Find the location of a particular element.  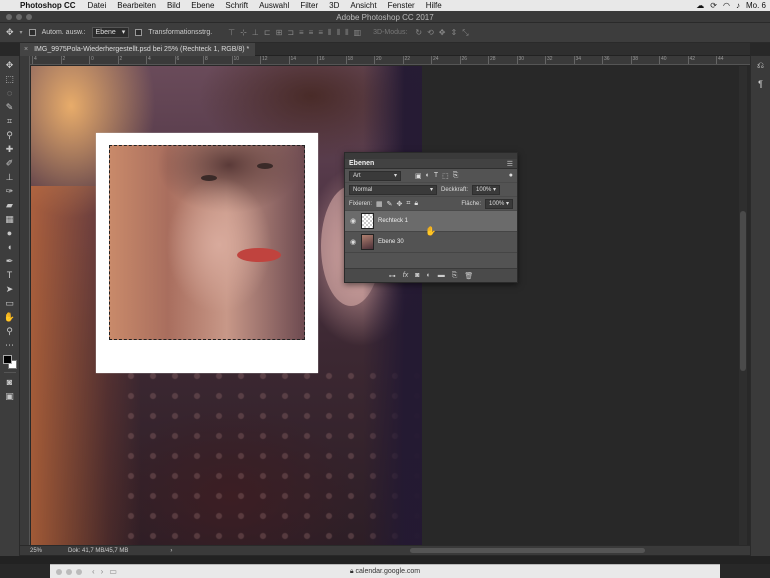

distribute-bottom-icon: ≡ is located at coordinates (320, 33).